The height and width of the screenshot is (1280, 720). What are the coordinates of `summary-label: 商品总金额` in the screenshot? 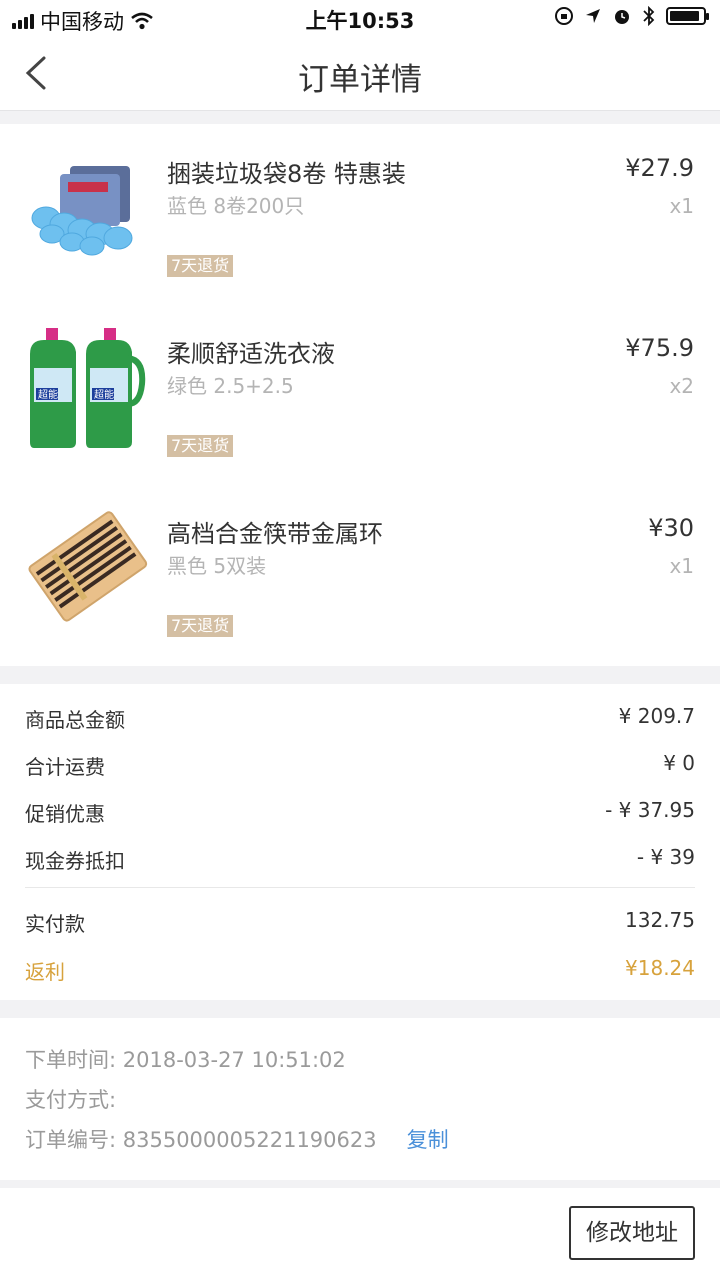 It's located at (75, 720).